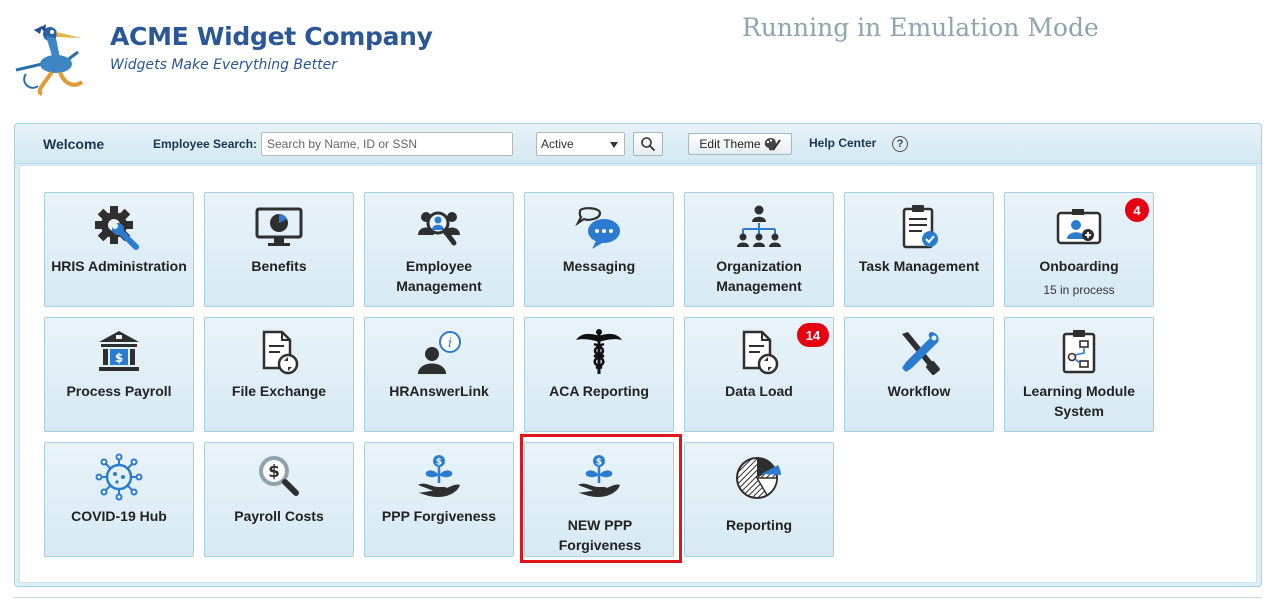  I want to click on tile-learning-module-system: Learning Module System, so click(1079, 374).